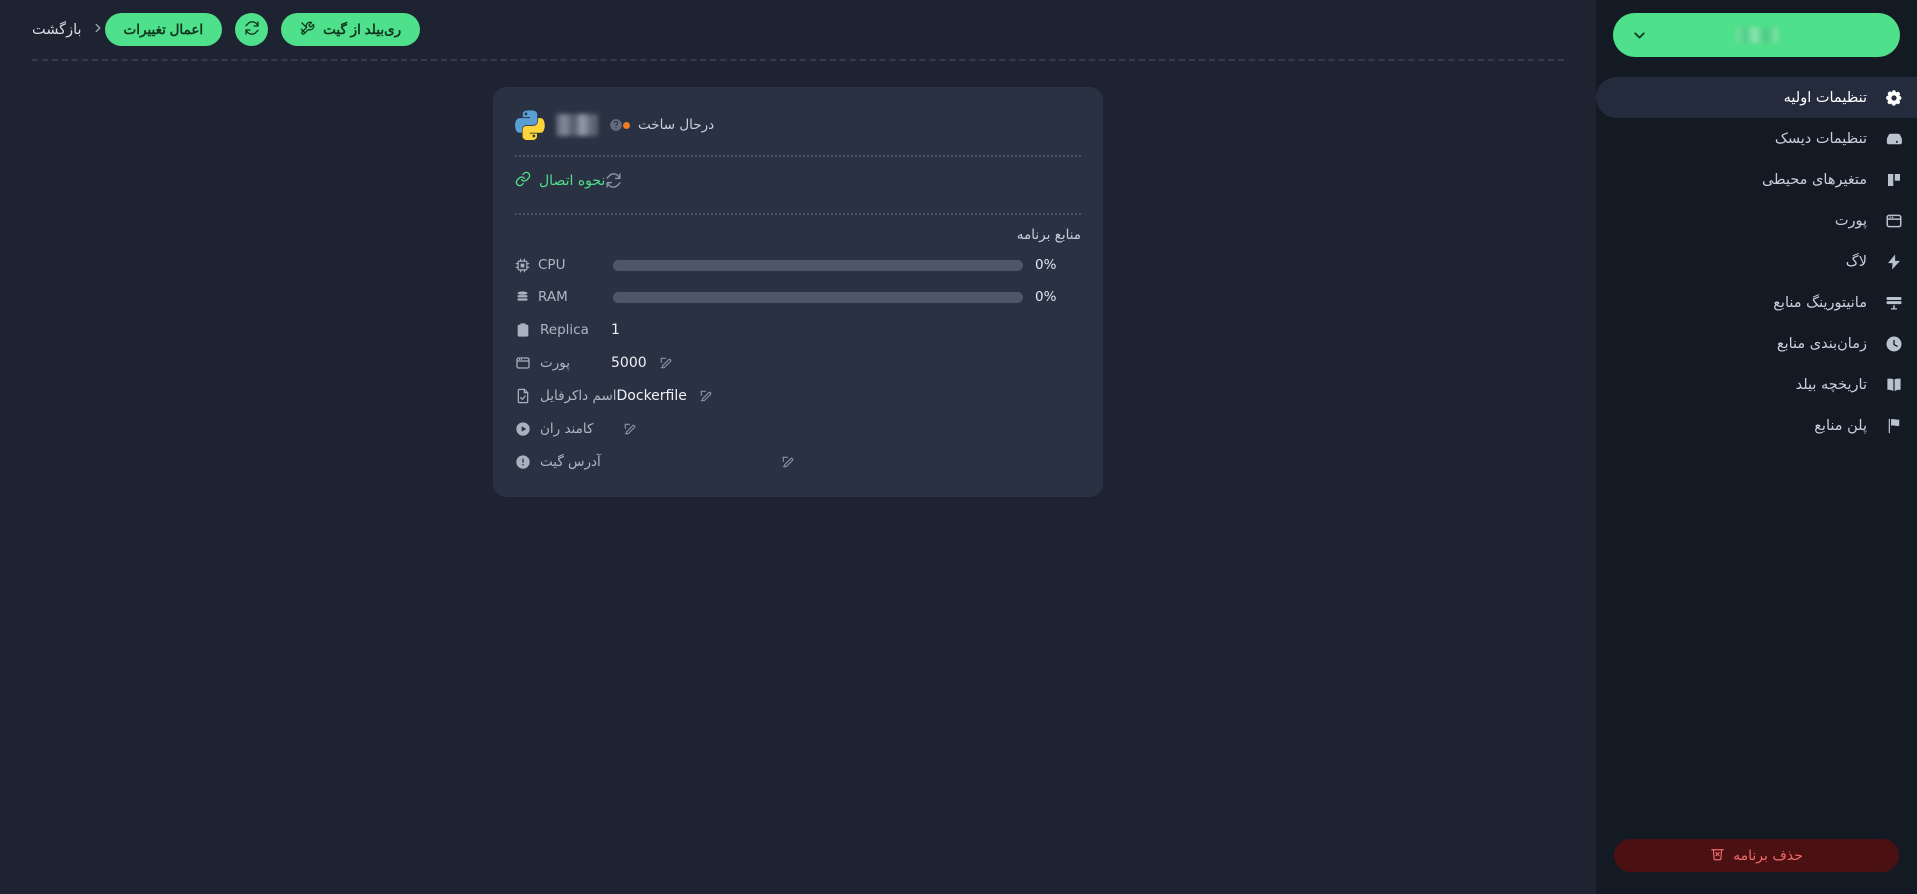 The width and height of the screenshot is (1917, 894). Describe the element at coordinates (567, 428) in the screenshot. I see `detail-name-run-command: کامند ران` at that location.